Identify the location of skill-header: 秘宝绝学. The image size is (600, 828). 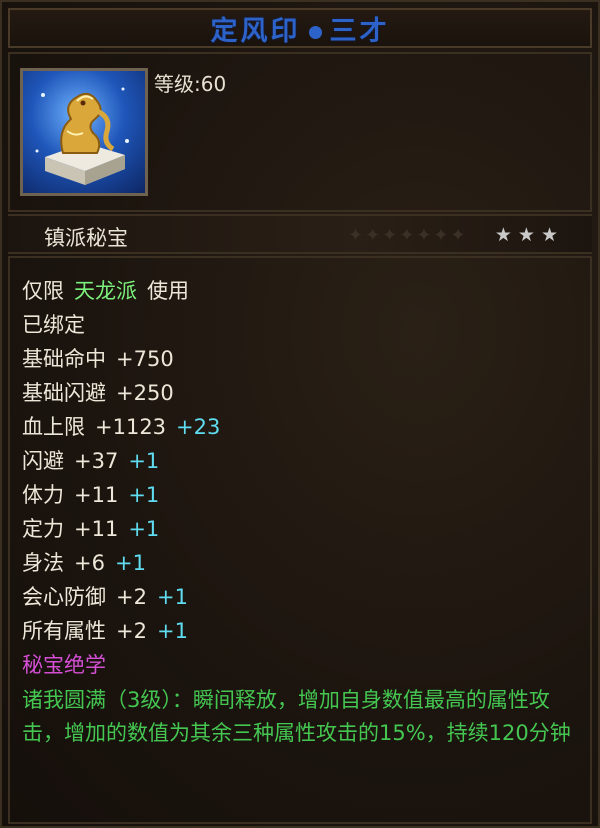
(64, 665).